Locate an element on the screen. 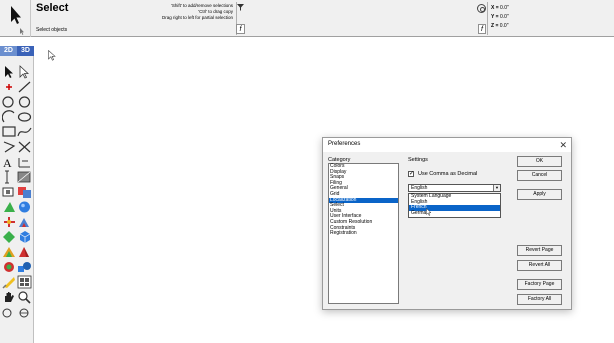 This screenshot has width=614, height=343. y-label: Y = is located at coordinates (495, 17).